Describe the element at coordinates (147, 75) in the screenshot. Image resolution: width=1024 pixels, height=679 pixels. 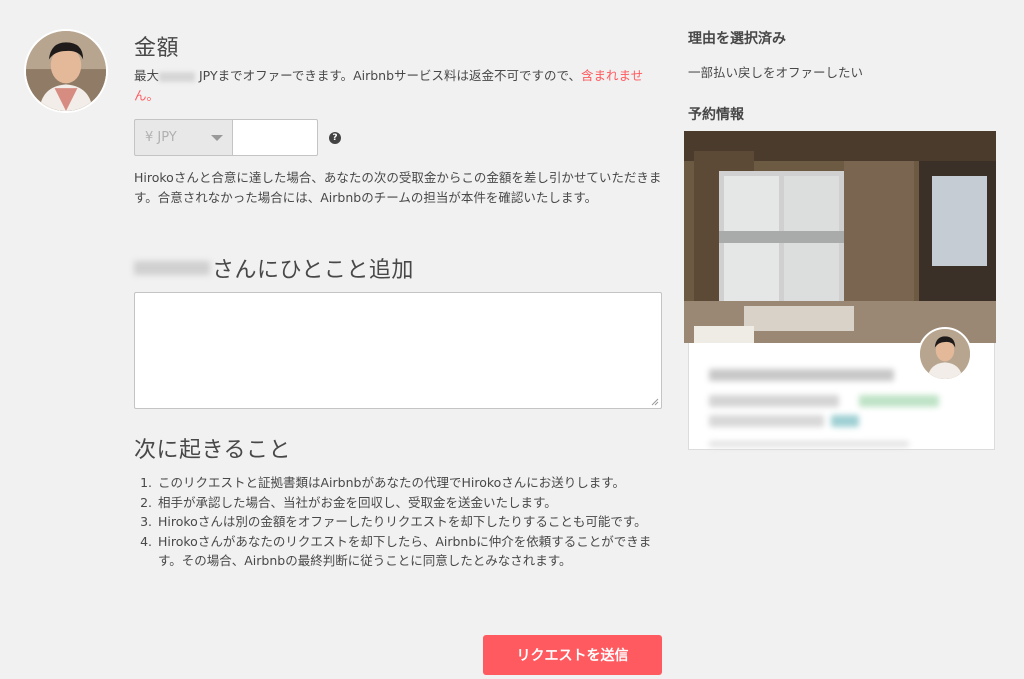
I see `max-prefix: 最大` at that location.